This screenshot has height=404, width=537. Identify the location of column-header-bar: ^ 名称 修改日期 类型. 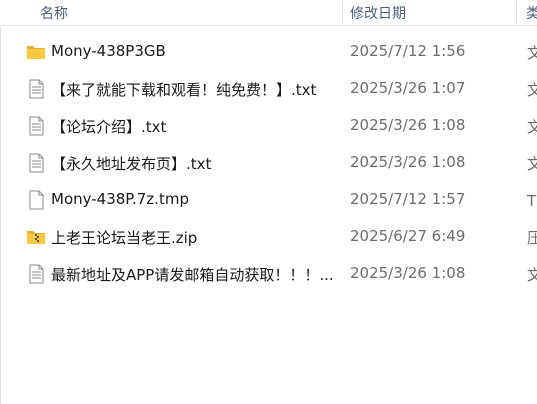
(268, 13).